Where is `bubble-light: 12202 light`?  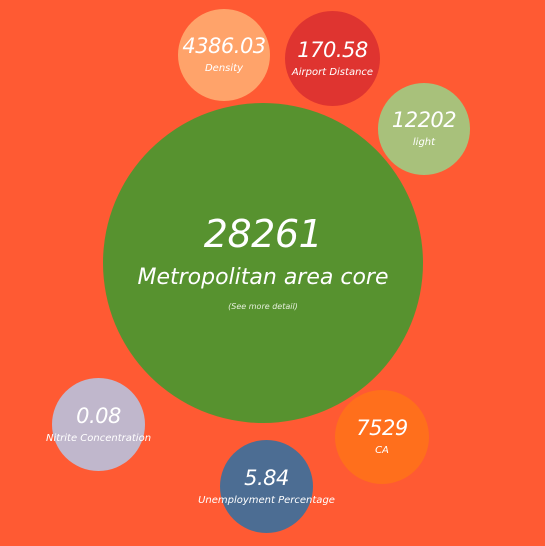 bubble-light: 12202 light is located at coordinates (424, 129).